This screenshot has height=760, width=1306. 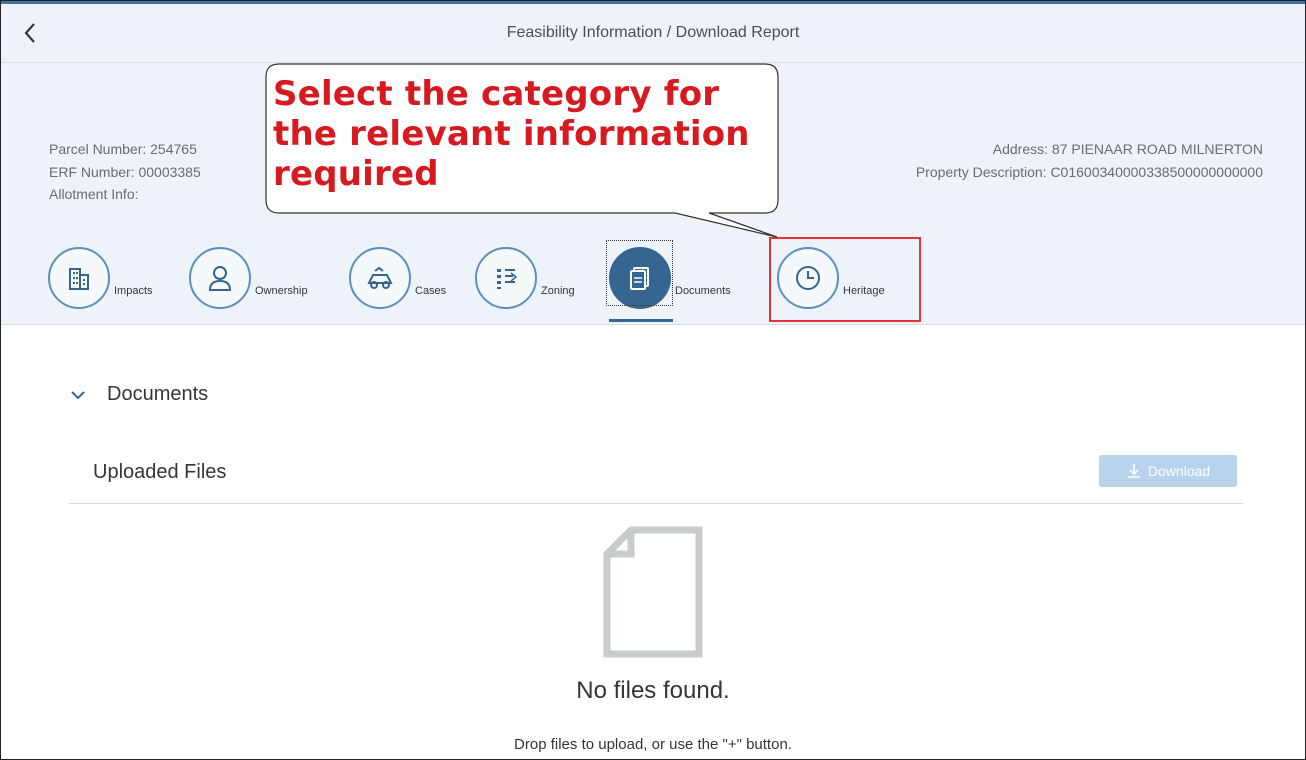 I want to click on documents-section-toggle: Documents, so click(x=138, y=394).